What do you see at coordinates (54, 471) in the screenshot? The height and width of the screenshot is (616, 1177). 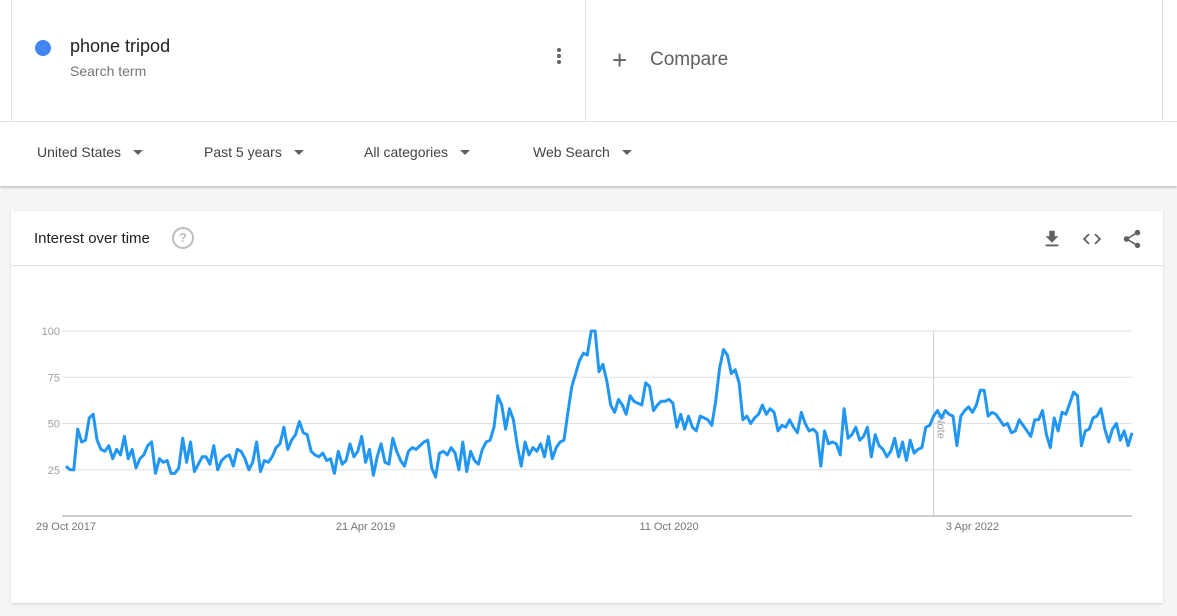 I see `y-tick-label: 25` at bounding box center [54, 471].